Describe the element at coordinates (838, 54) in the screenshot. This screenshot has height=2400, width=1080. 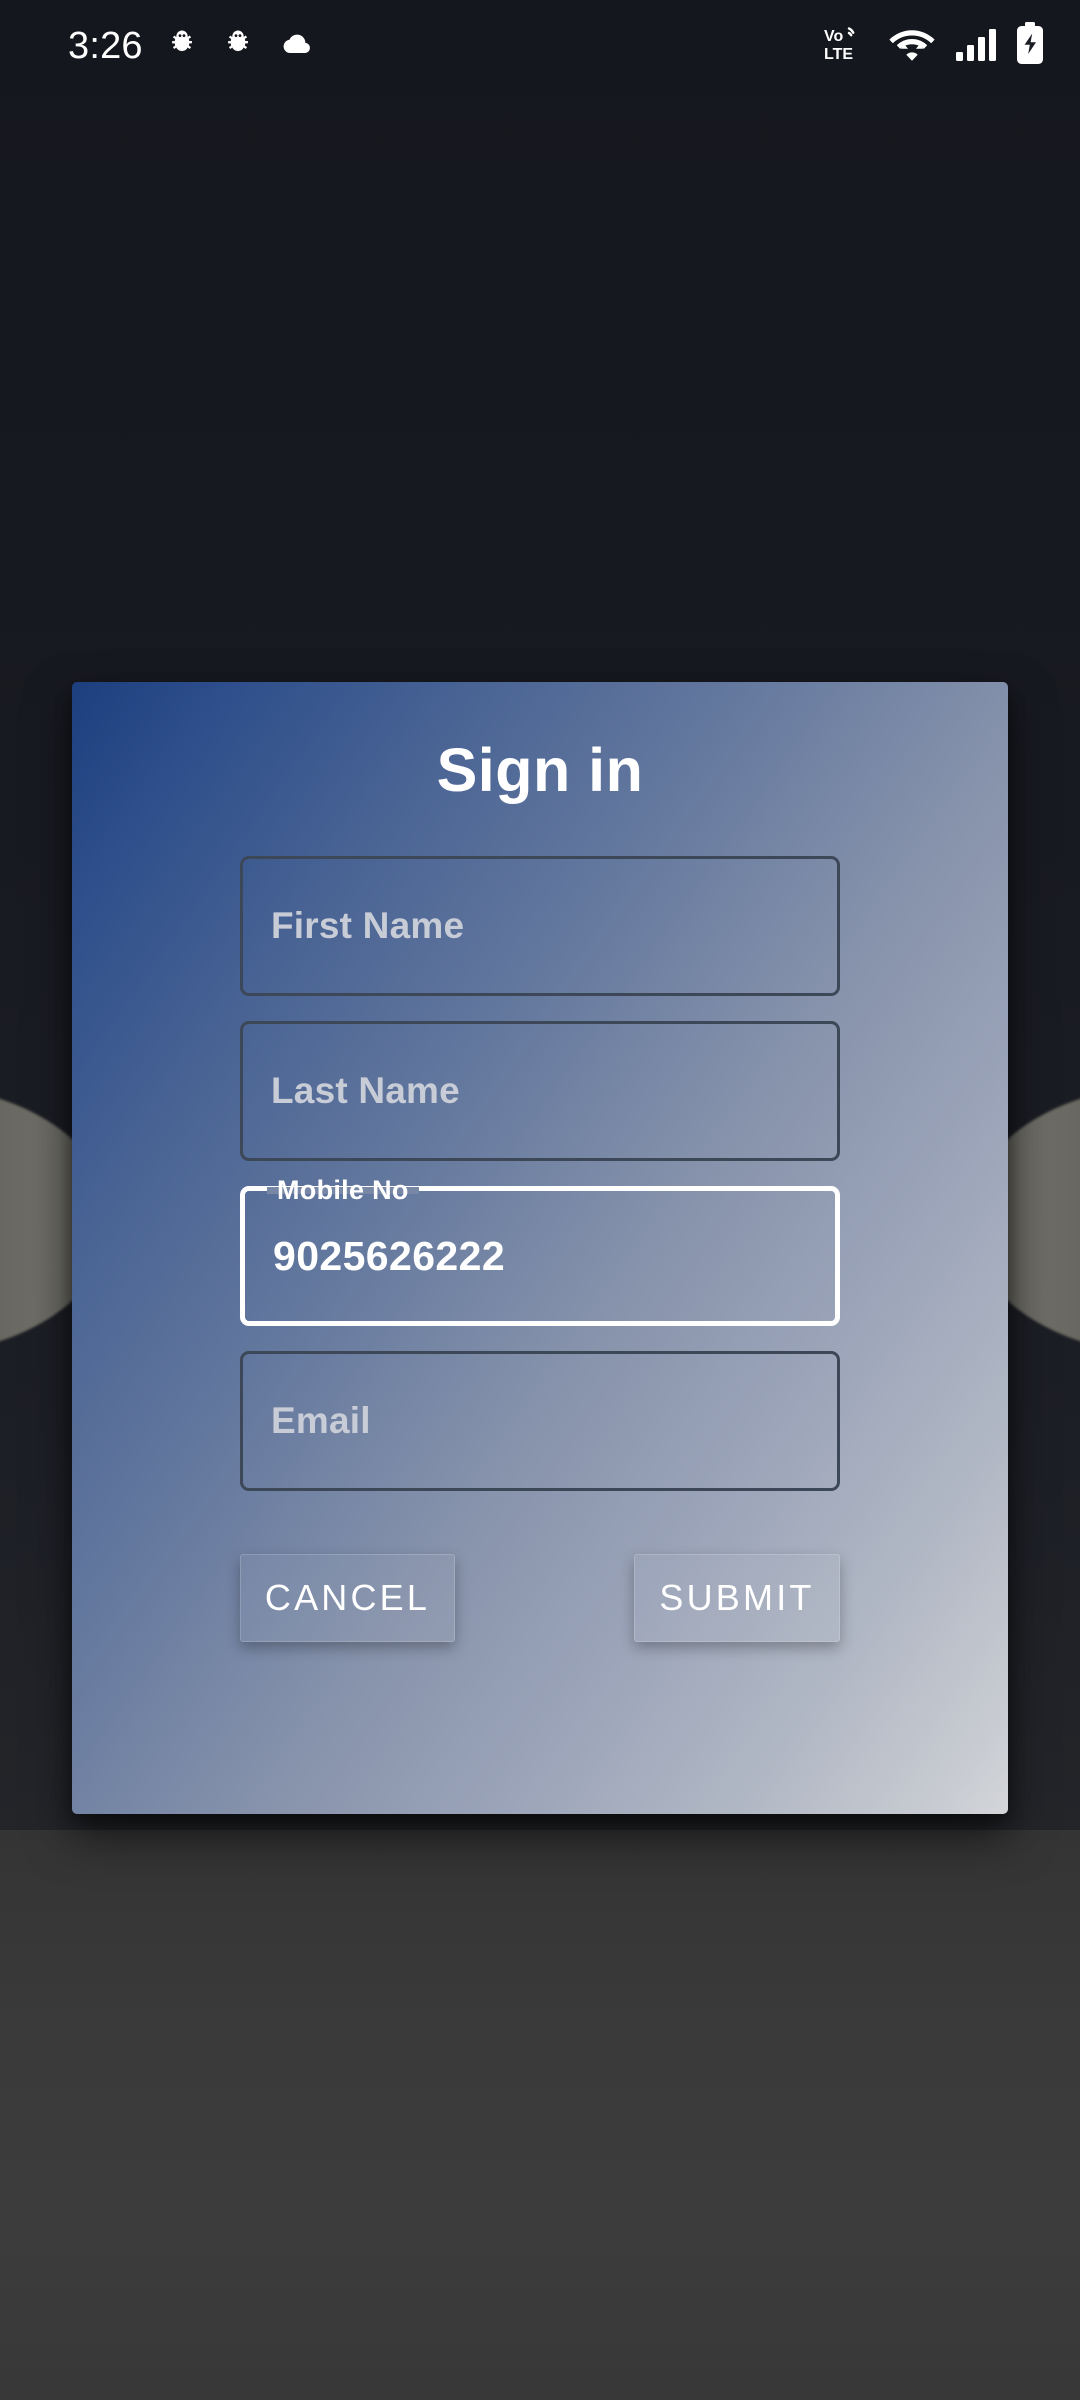
I see `svg-text: LTE` at that location.